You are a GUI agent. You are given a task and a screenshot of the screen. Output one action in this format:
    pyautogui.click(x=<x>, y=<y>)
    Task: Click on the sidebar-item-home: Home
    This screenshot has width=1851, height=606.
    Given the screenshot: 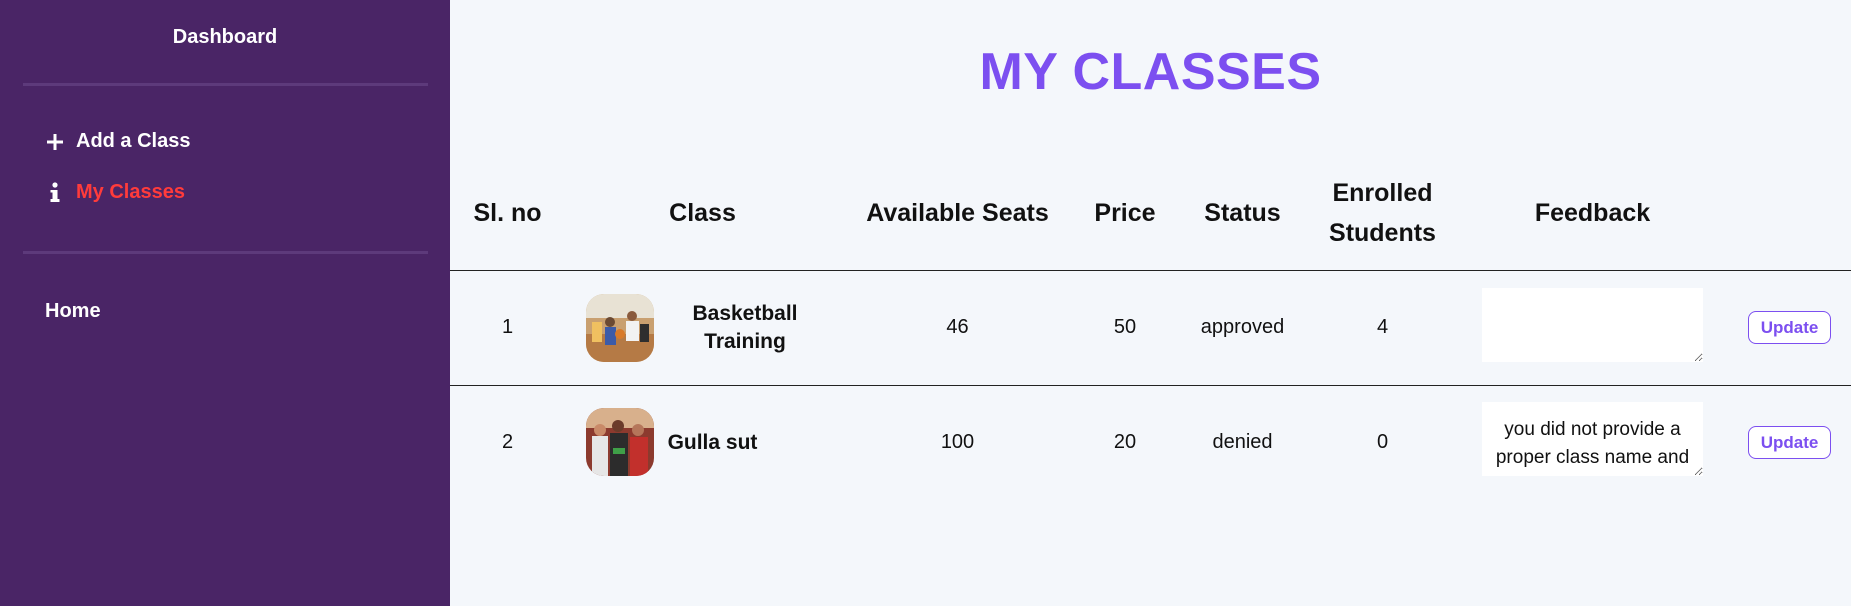 What is the action you would take?
    pyautogui.click(x=73, y=311)
    